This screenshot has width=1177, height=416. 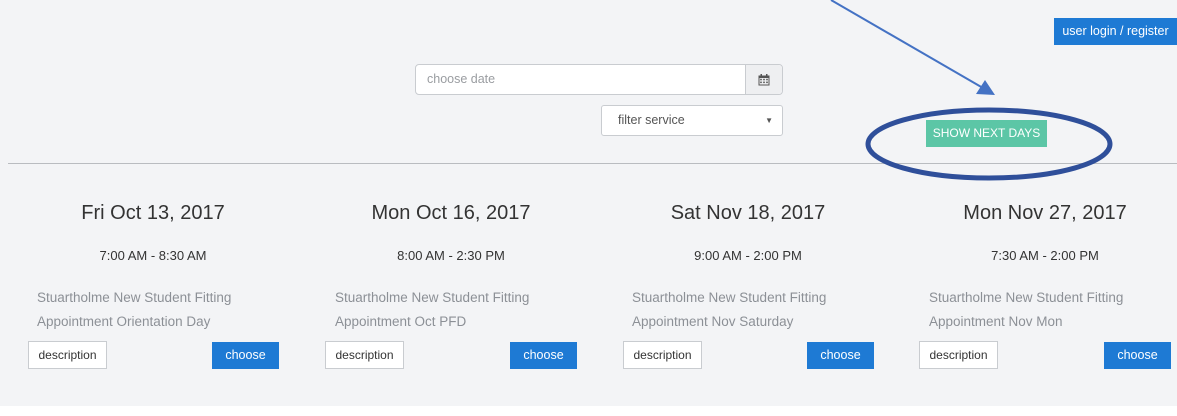 I want to click on filter-service-select: filter service ▼, so click(x=692, y=120).